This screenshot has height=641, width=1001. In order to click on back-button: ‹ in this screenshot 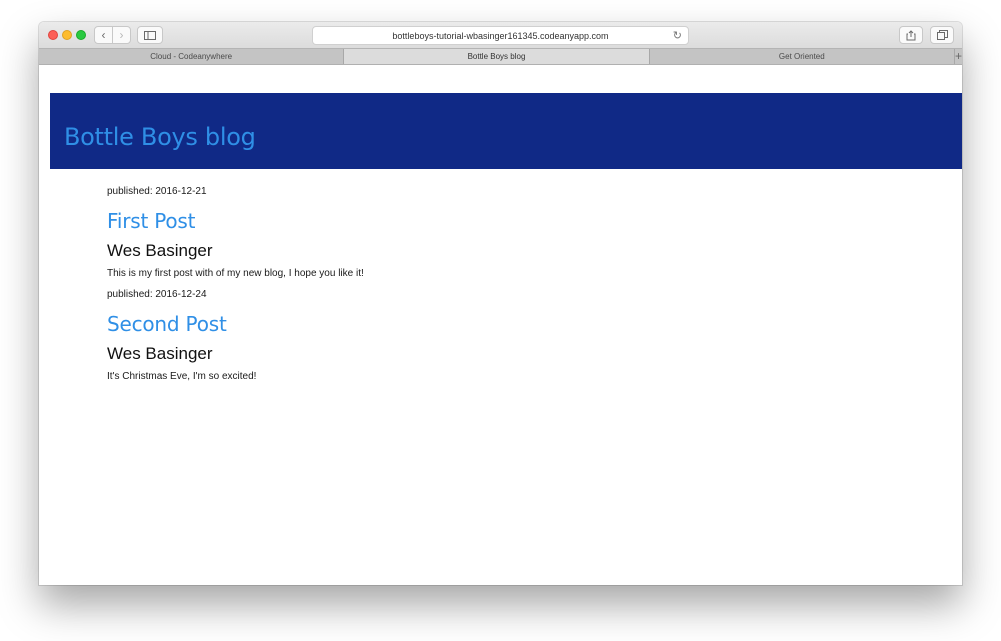, I will do `click(103, 35)`.